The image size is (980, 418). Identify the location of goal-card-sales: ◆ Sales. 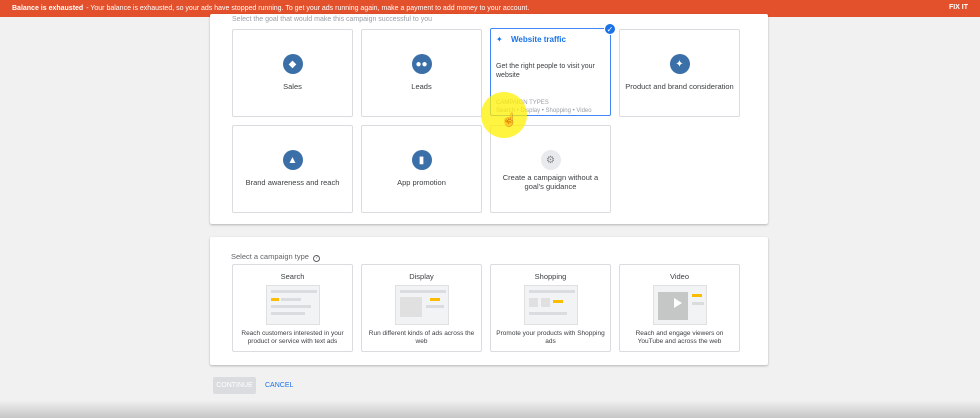
(292, 73).